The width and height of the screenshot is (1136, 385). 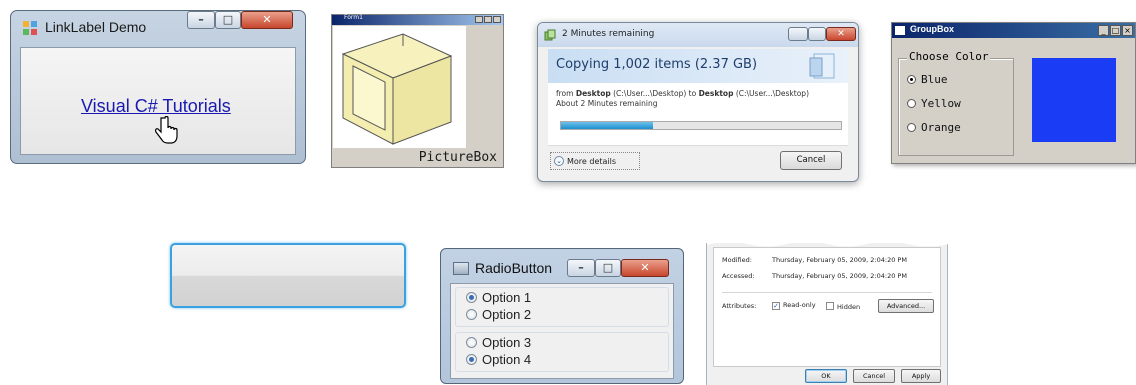 I want to click on window-title: RadioButton, so click(x=514, y=268).